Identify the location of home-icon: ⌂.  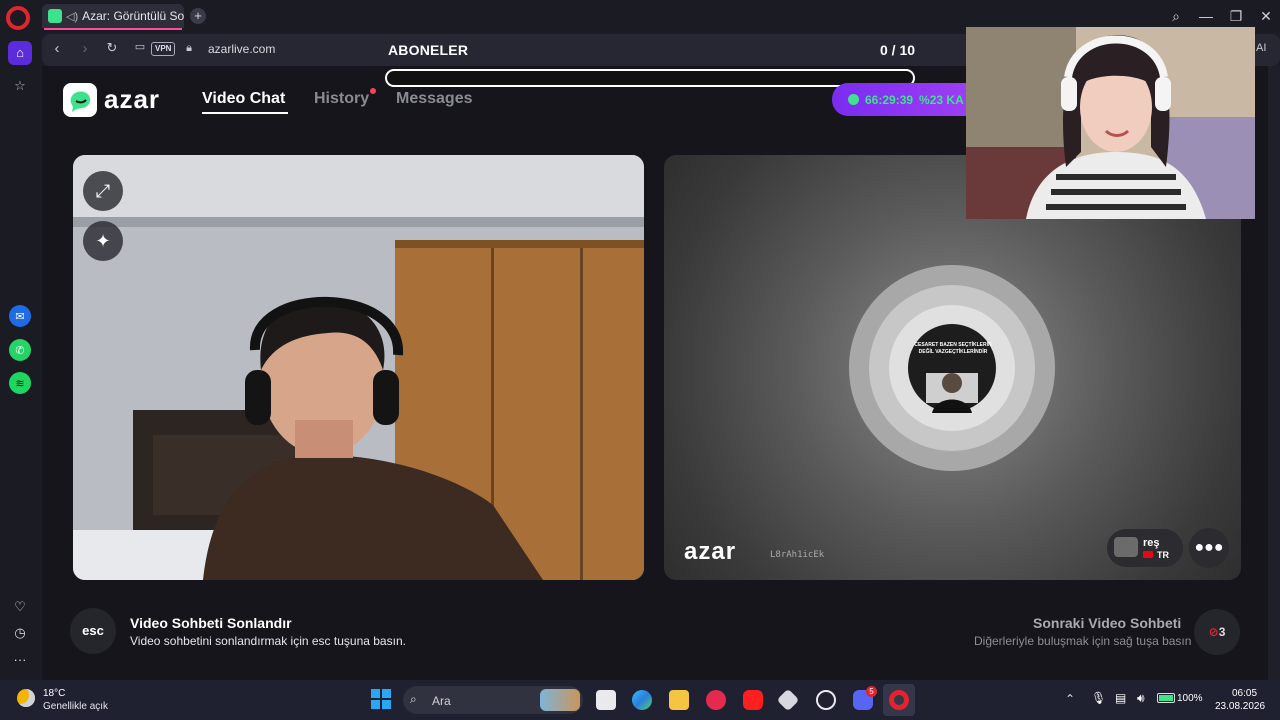
(20, 53).